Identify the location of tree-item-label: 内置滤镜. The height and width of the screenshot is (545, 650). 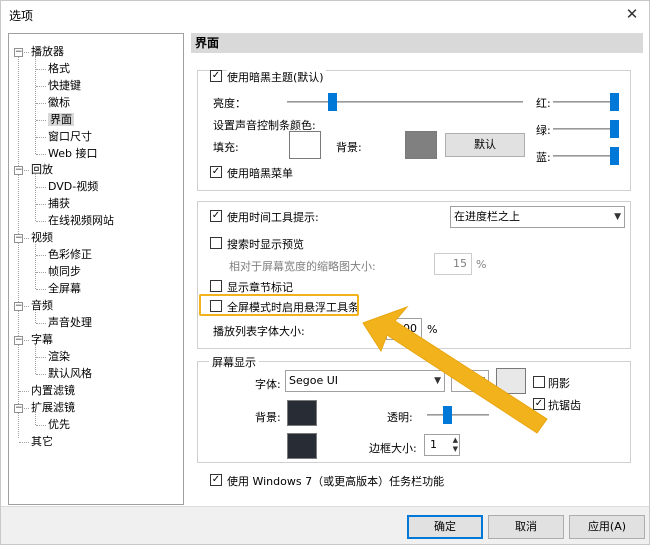
(53, 390).